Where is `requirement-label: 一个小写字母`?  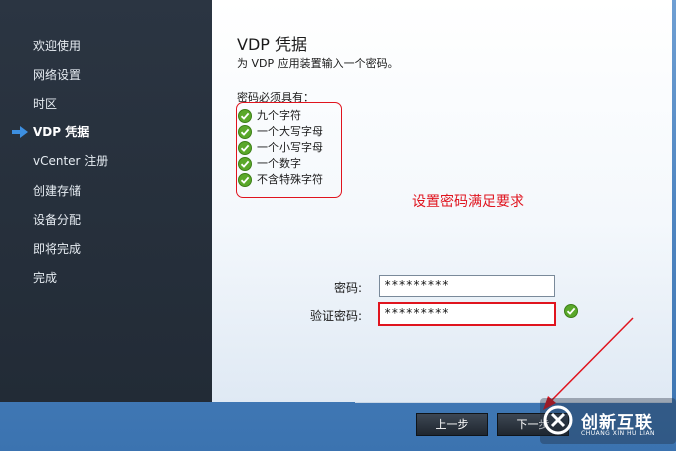
requirement-label: 一个小写字母 is located at coordinates (290, 147).